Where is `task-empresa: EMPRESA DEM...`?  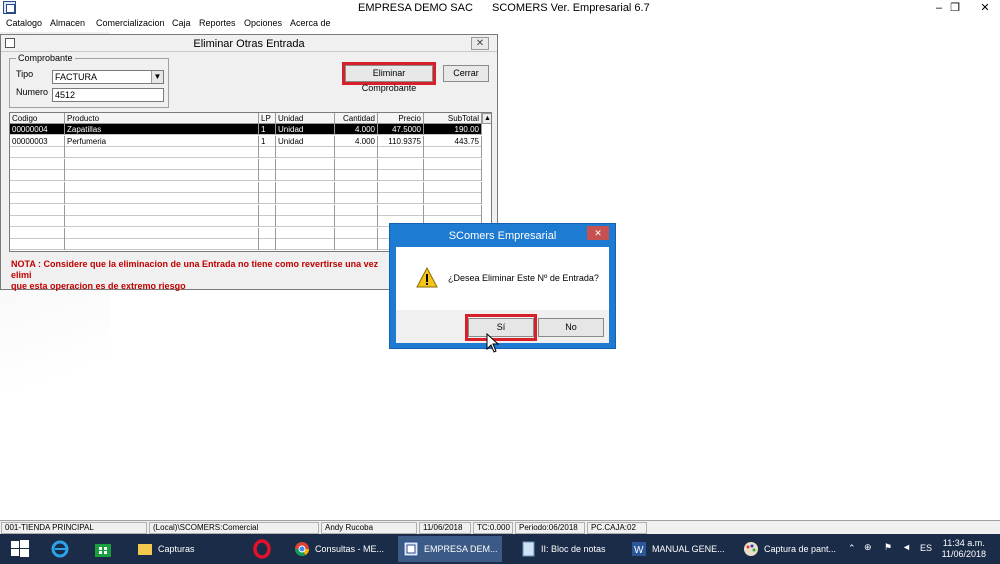 task-empresa: EMPRESA DEM... is located at coordinates (450, 549).